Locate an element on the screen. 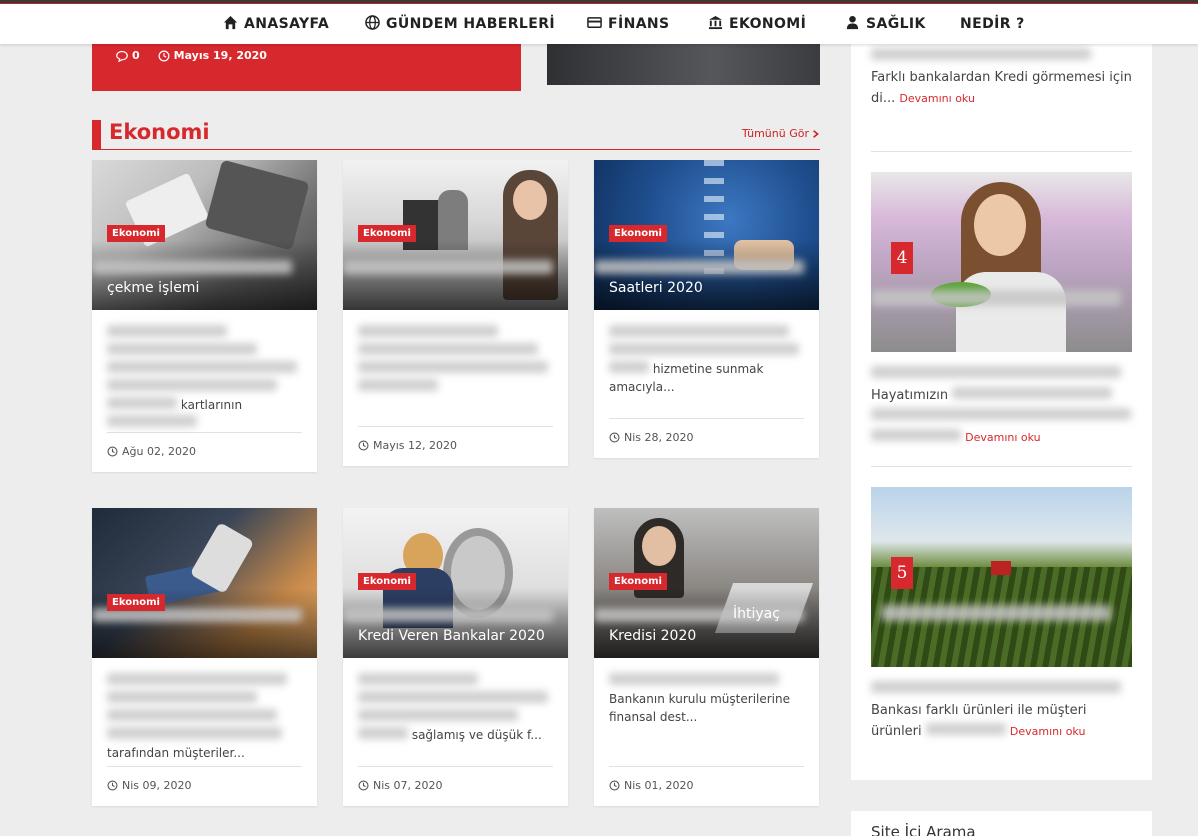 This screenshot has width=1198, height=836. nav-label: FİNANS is located at coordinates (639, 24).